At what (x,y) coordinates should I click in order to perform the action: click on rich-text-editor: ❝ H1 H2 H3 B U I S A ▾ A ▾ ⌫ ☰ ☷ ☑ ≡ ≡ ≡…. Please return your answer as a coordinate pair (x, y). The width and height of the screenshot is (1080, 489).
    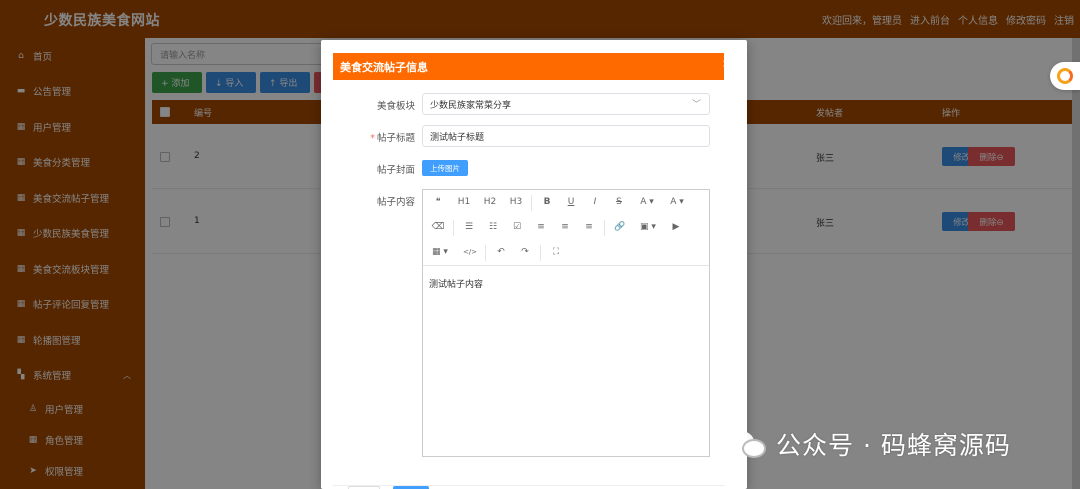
    Looking at the image, I should click on (566, 323).